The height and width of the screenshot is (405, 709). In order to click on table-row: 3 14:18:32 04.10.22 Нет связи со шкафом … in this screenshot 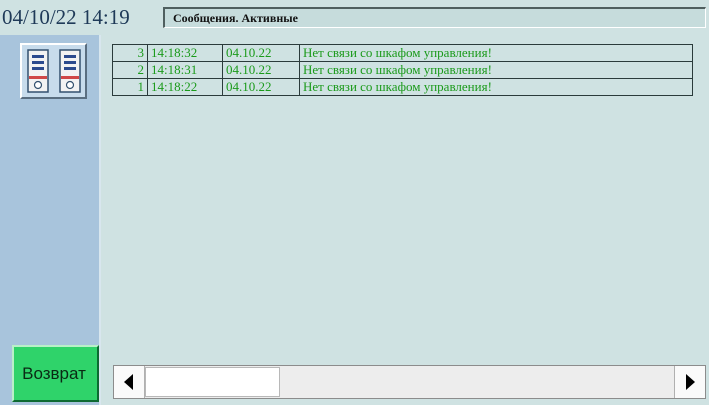, I will do `click(402, 53)`.